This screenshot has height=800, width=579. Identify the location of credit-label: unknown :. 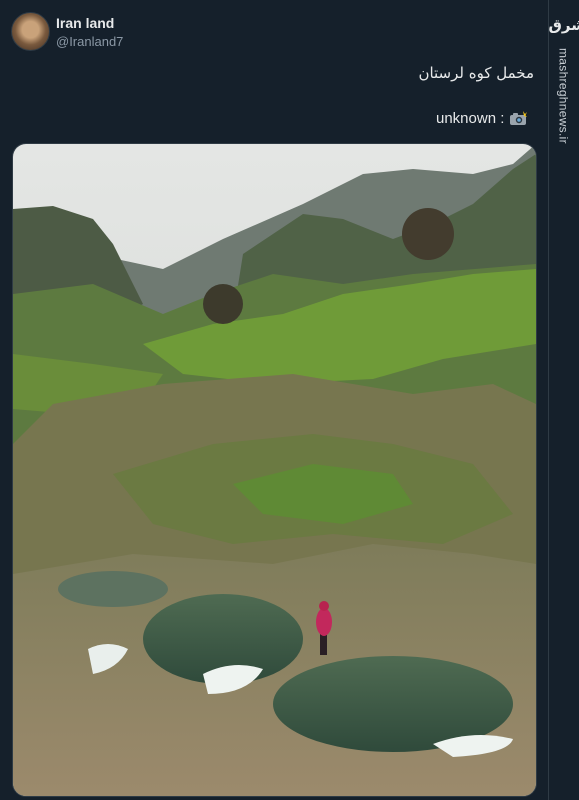
(470, 118).